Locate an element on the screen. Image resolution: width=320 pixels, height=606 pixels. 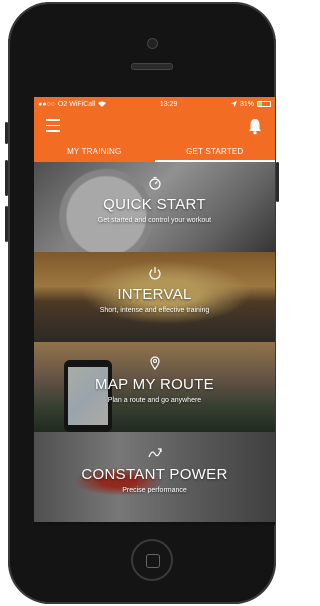
notification-bell-icon is located at coordinates (255, 126).